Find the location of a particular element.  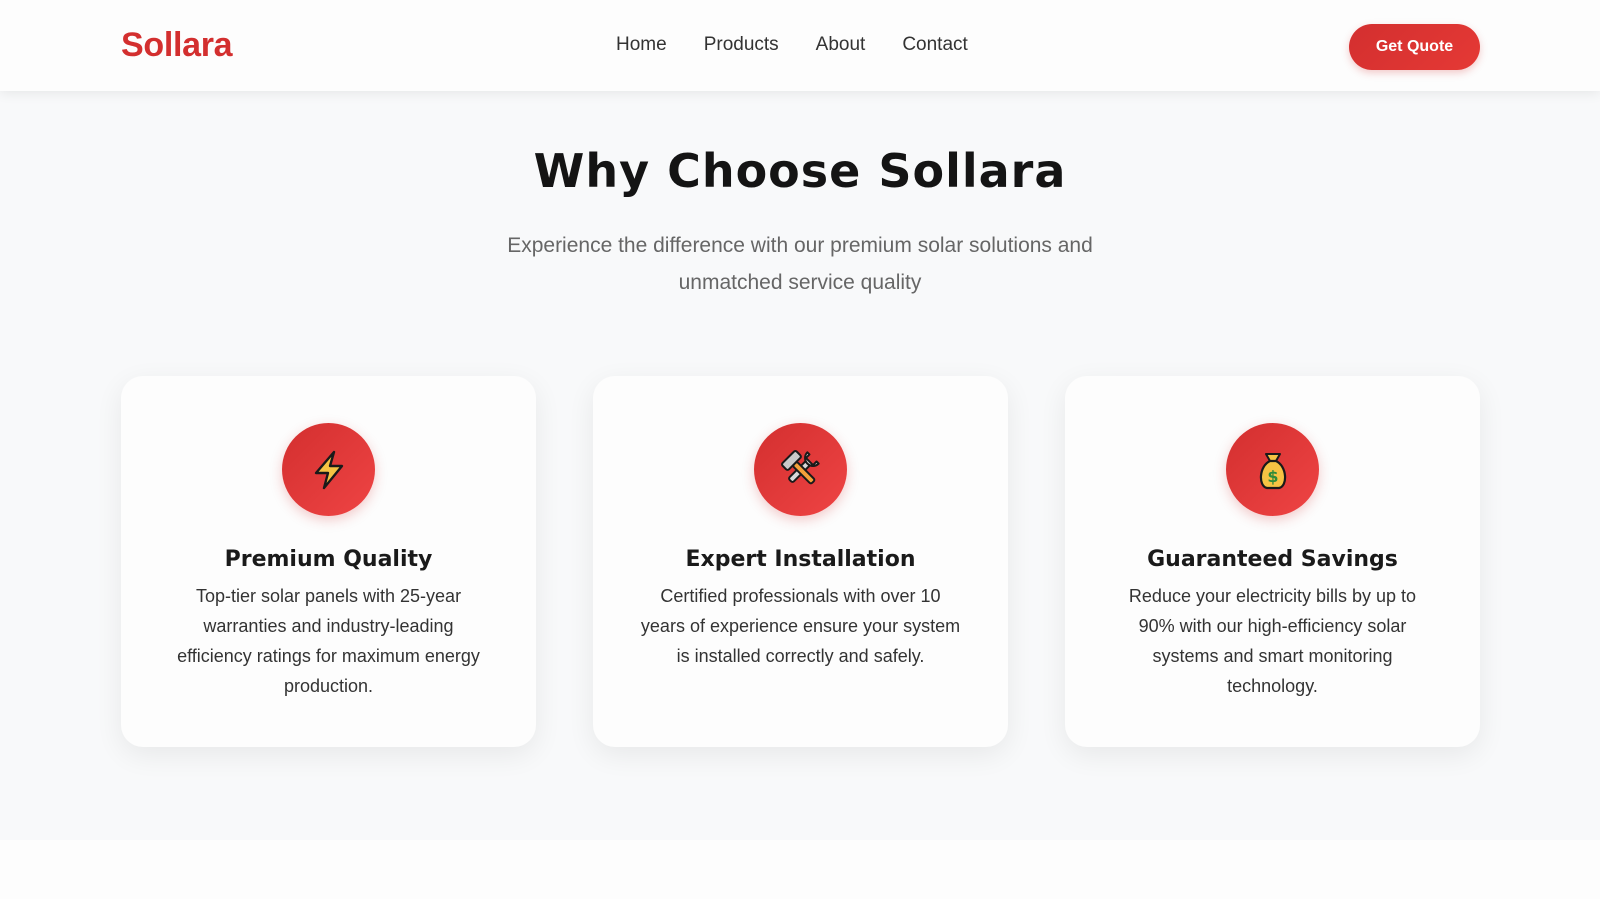

money-bag-icon: $ is located at coordinates (1272, 469).